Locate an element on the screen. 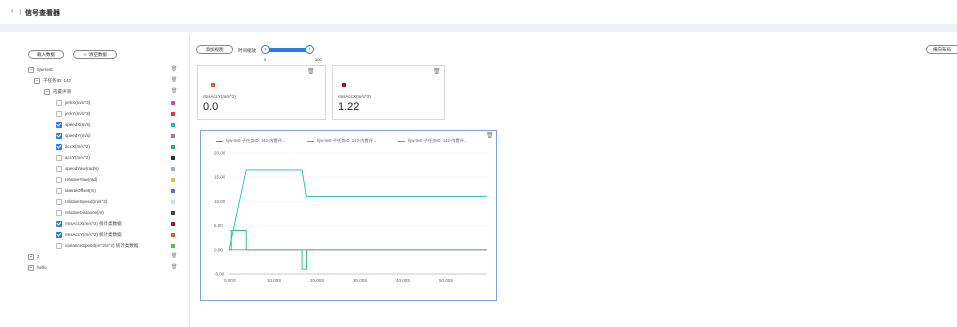  tree-item: accY(m/s^2) is located at coordinates (103, 157).